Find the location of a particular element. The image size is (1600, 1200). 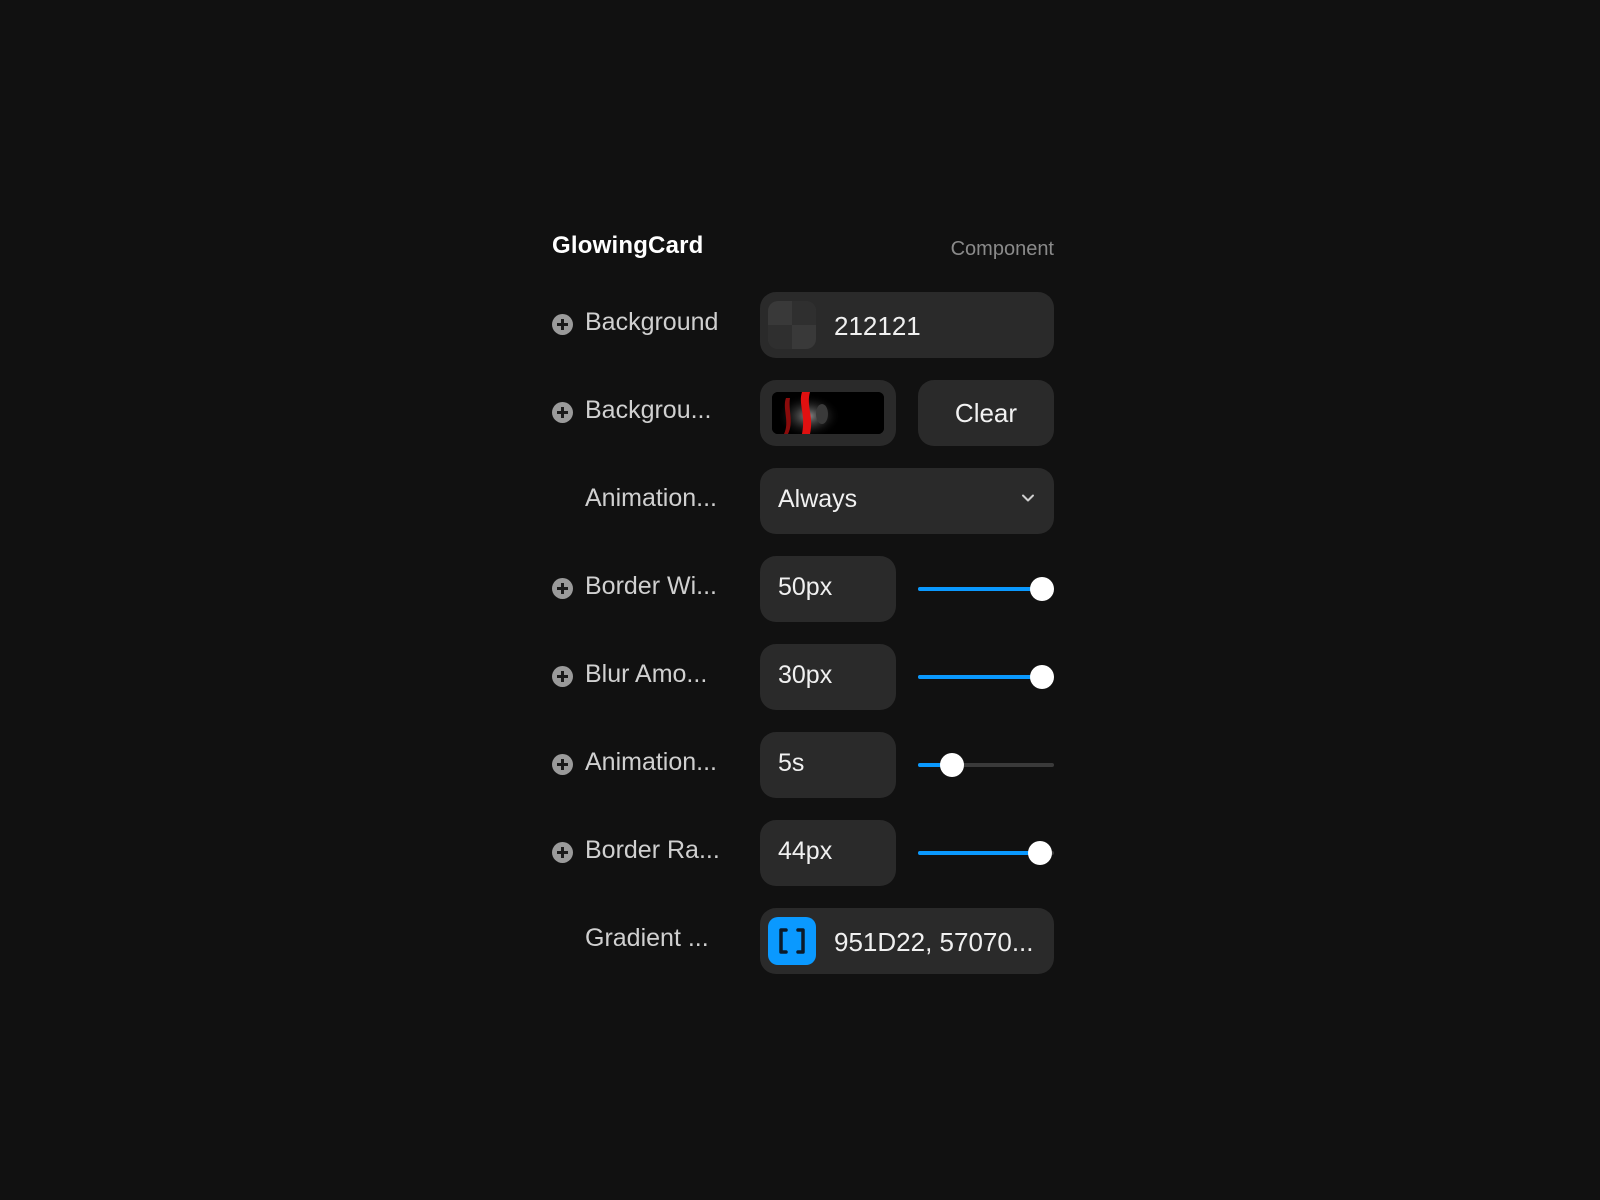

row-blur-amount: Blur Amo... 30px is located at coordinates (803, 677).